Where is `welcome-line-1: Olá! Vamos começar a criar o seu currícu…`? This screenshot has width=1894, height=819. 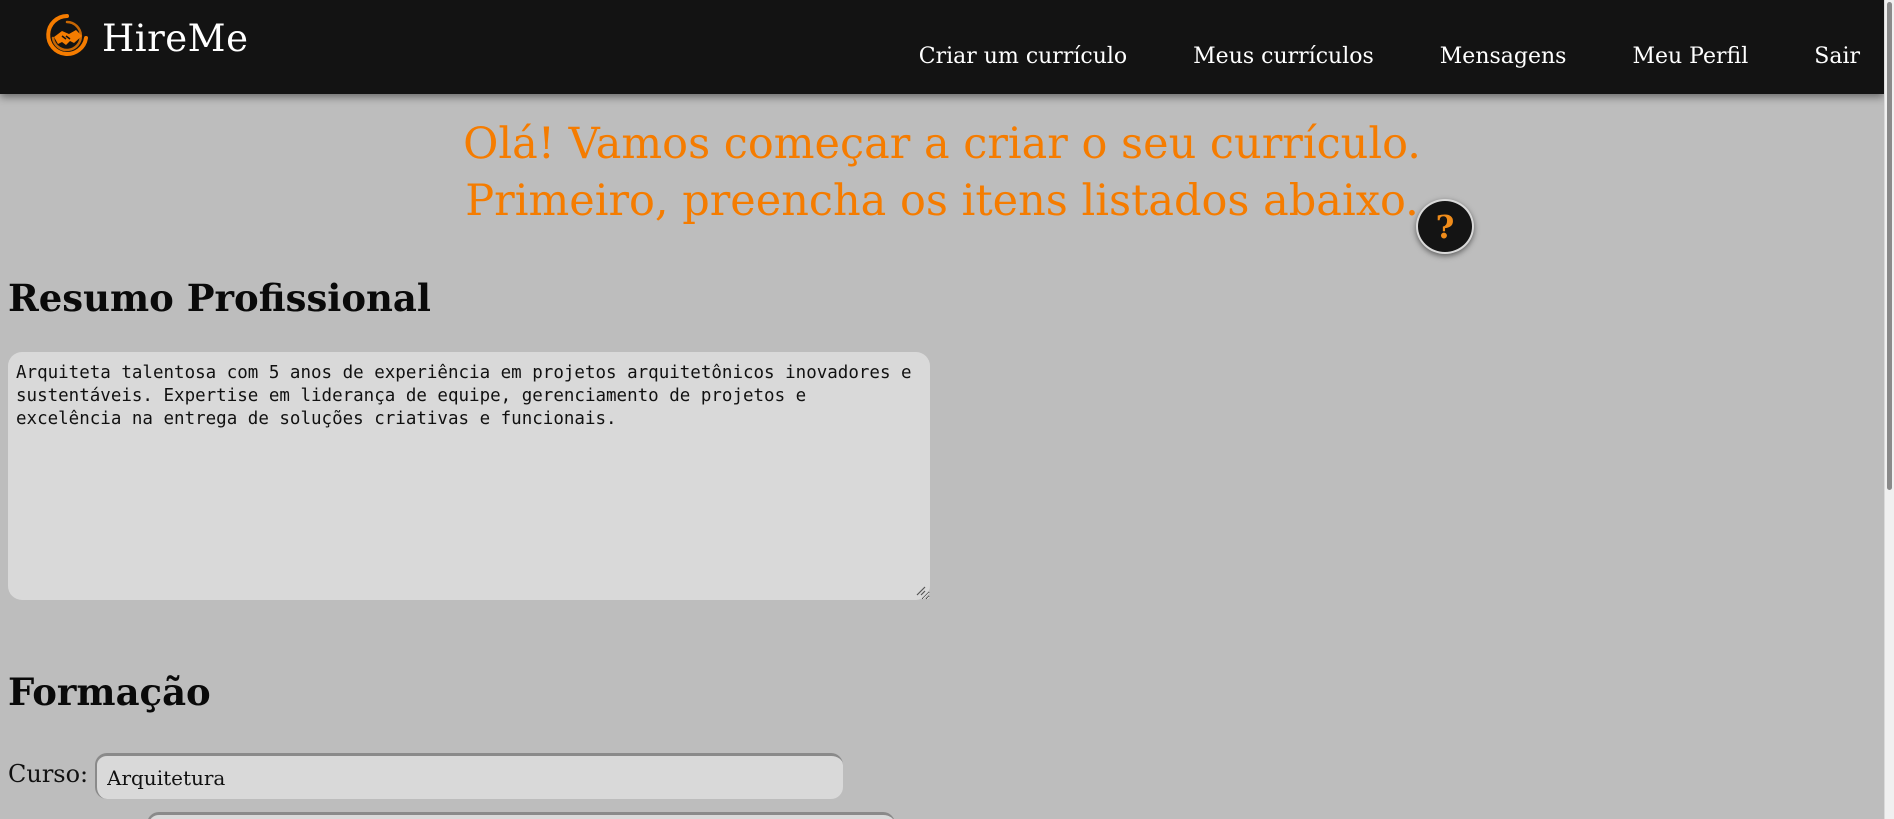
welcome-line-1: Olá! Vamos começar a criar o seu currícu… is located at coordinates (942, 144).